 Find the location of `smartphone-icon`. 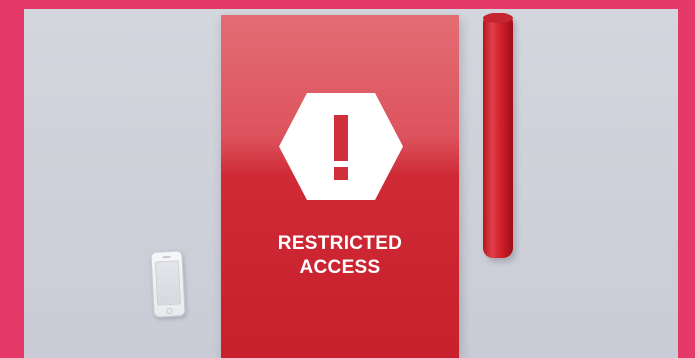

smartphone-icon is located at coordinates (168, 284).